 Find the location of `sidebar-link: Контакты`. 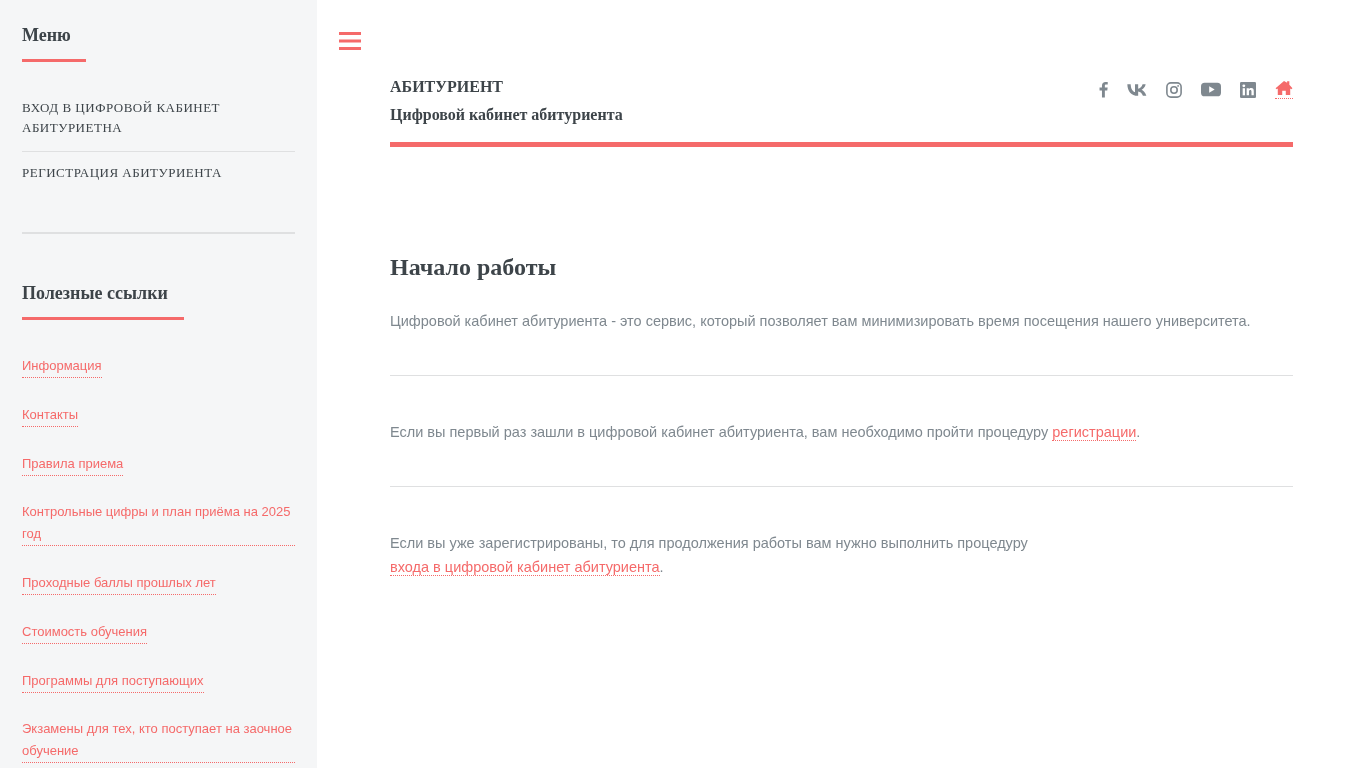

sidebar-link: Контакты is located at coordinates (50, 415).